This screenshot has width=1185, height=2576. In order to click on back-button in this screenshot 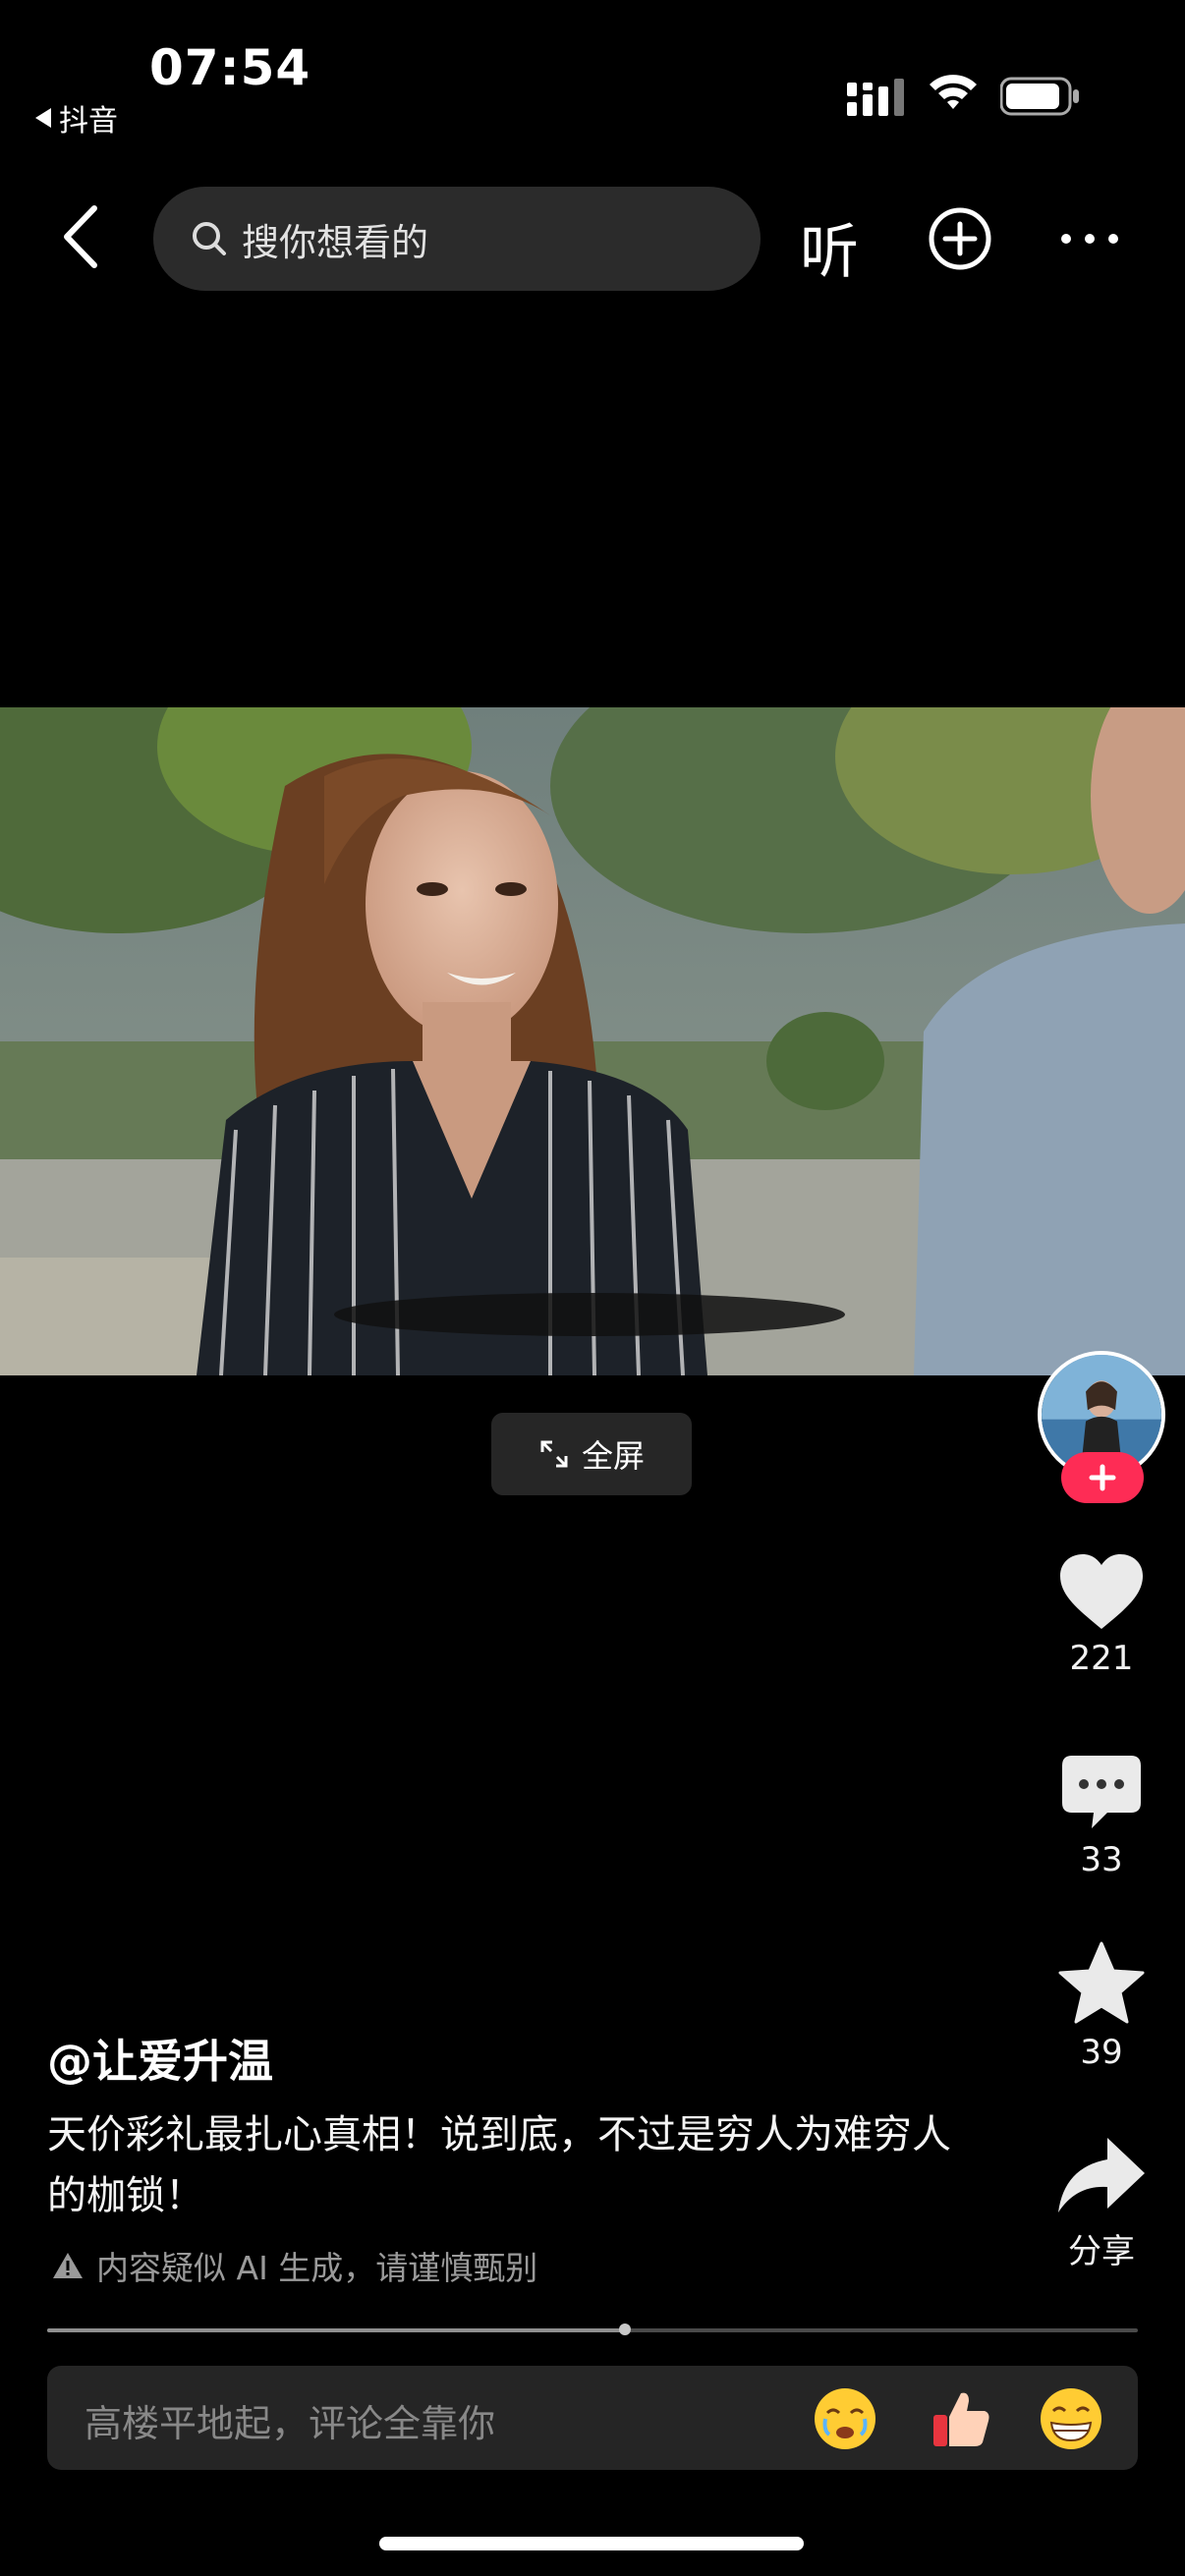, I will do `click(82, 236)`.